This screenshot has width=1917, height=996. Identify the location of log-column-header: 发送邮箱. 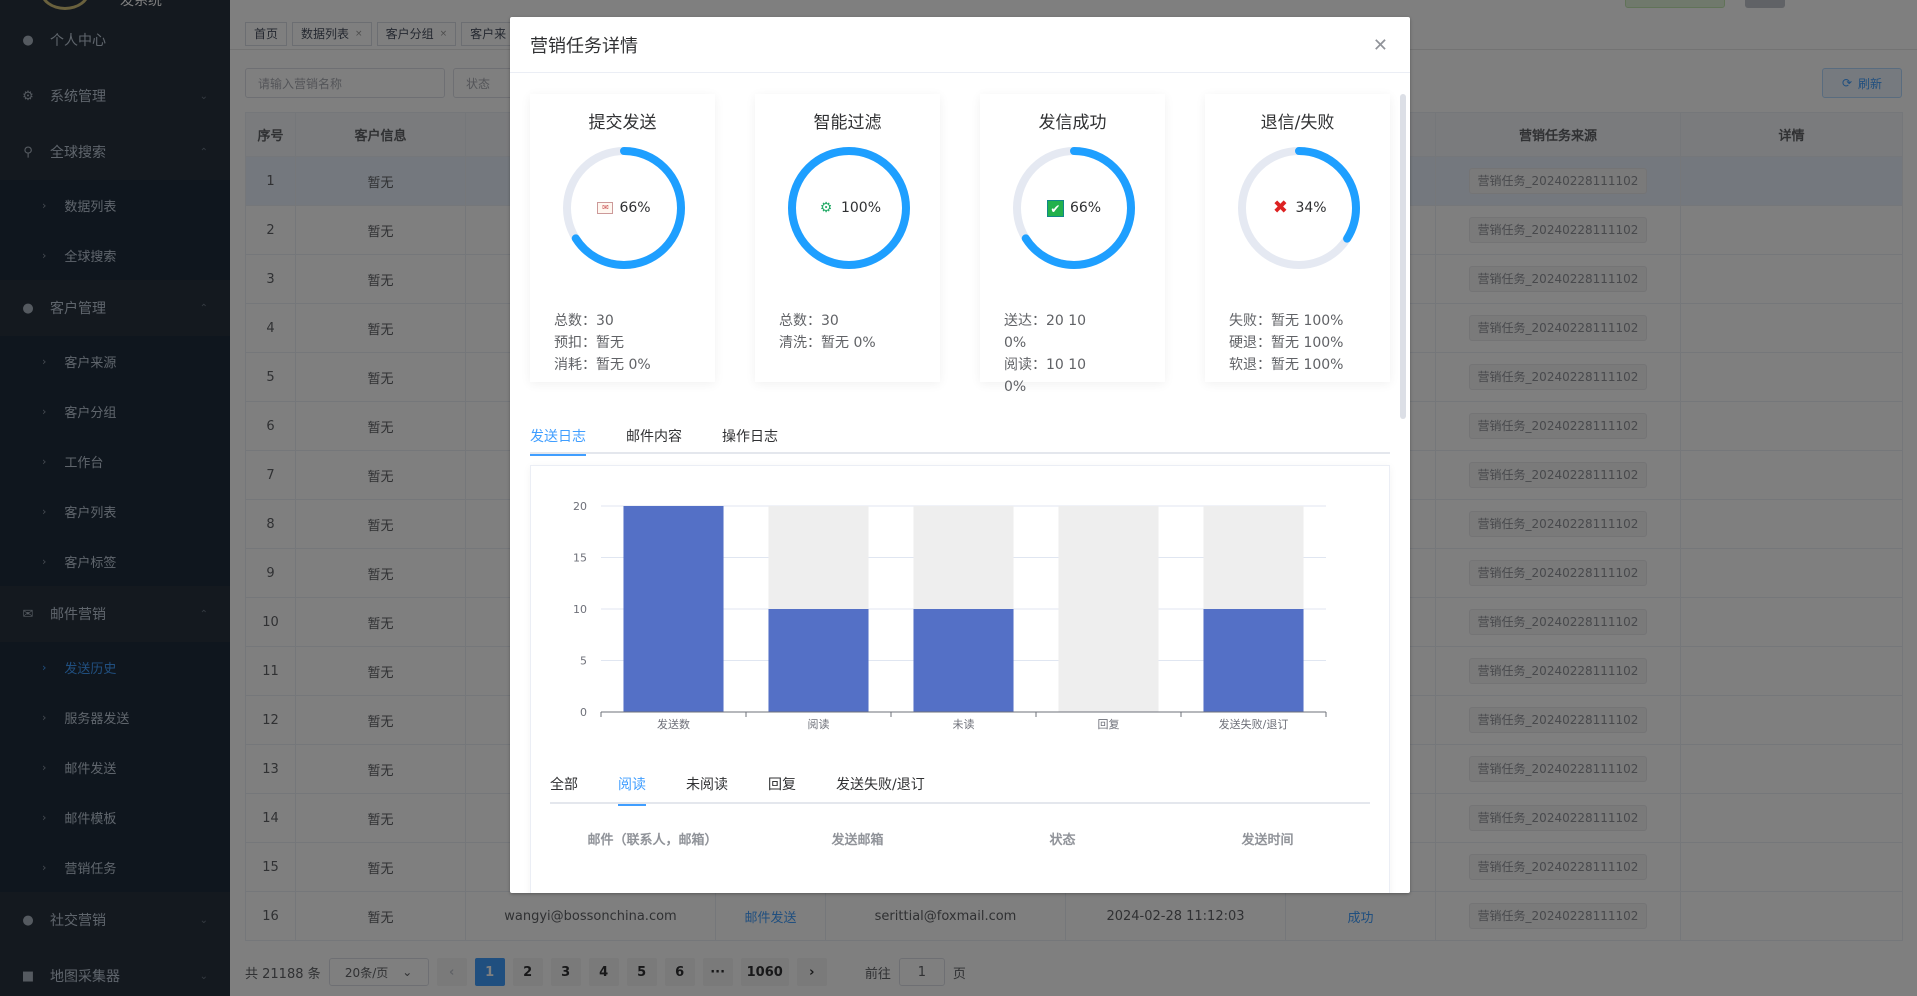
(857, 840).